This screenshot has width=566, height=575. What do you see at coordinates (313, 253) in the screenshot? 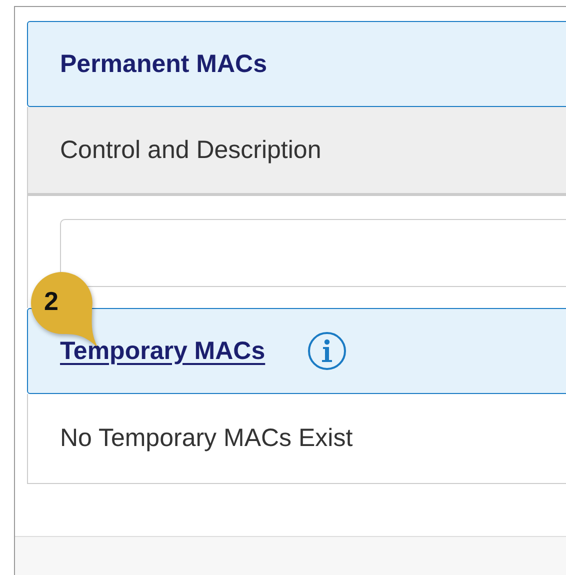
I see `input-field` at bounding box center [313, 253].